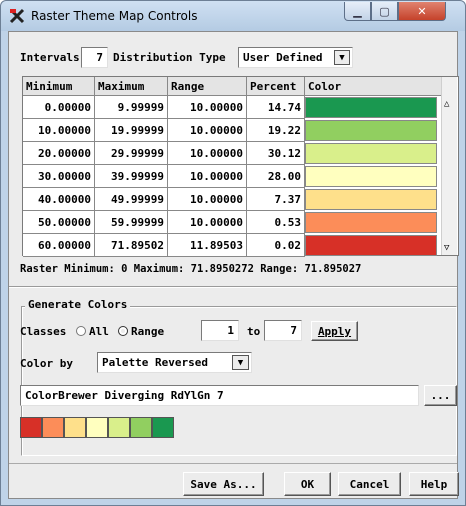 The image size is (466, 506). What do you see at coordinates (131, 107) in the screenshot?
I see `cell-maximum: 9.99999` at bounding box center [131, 107].